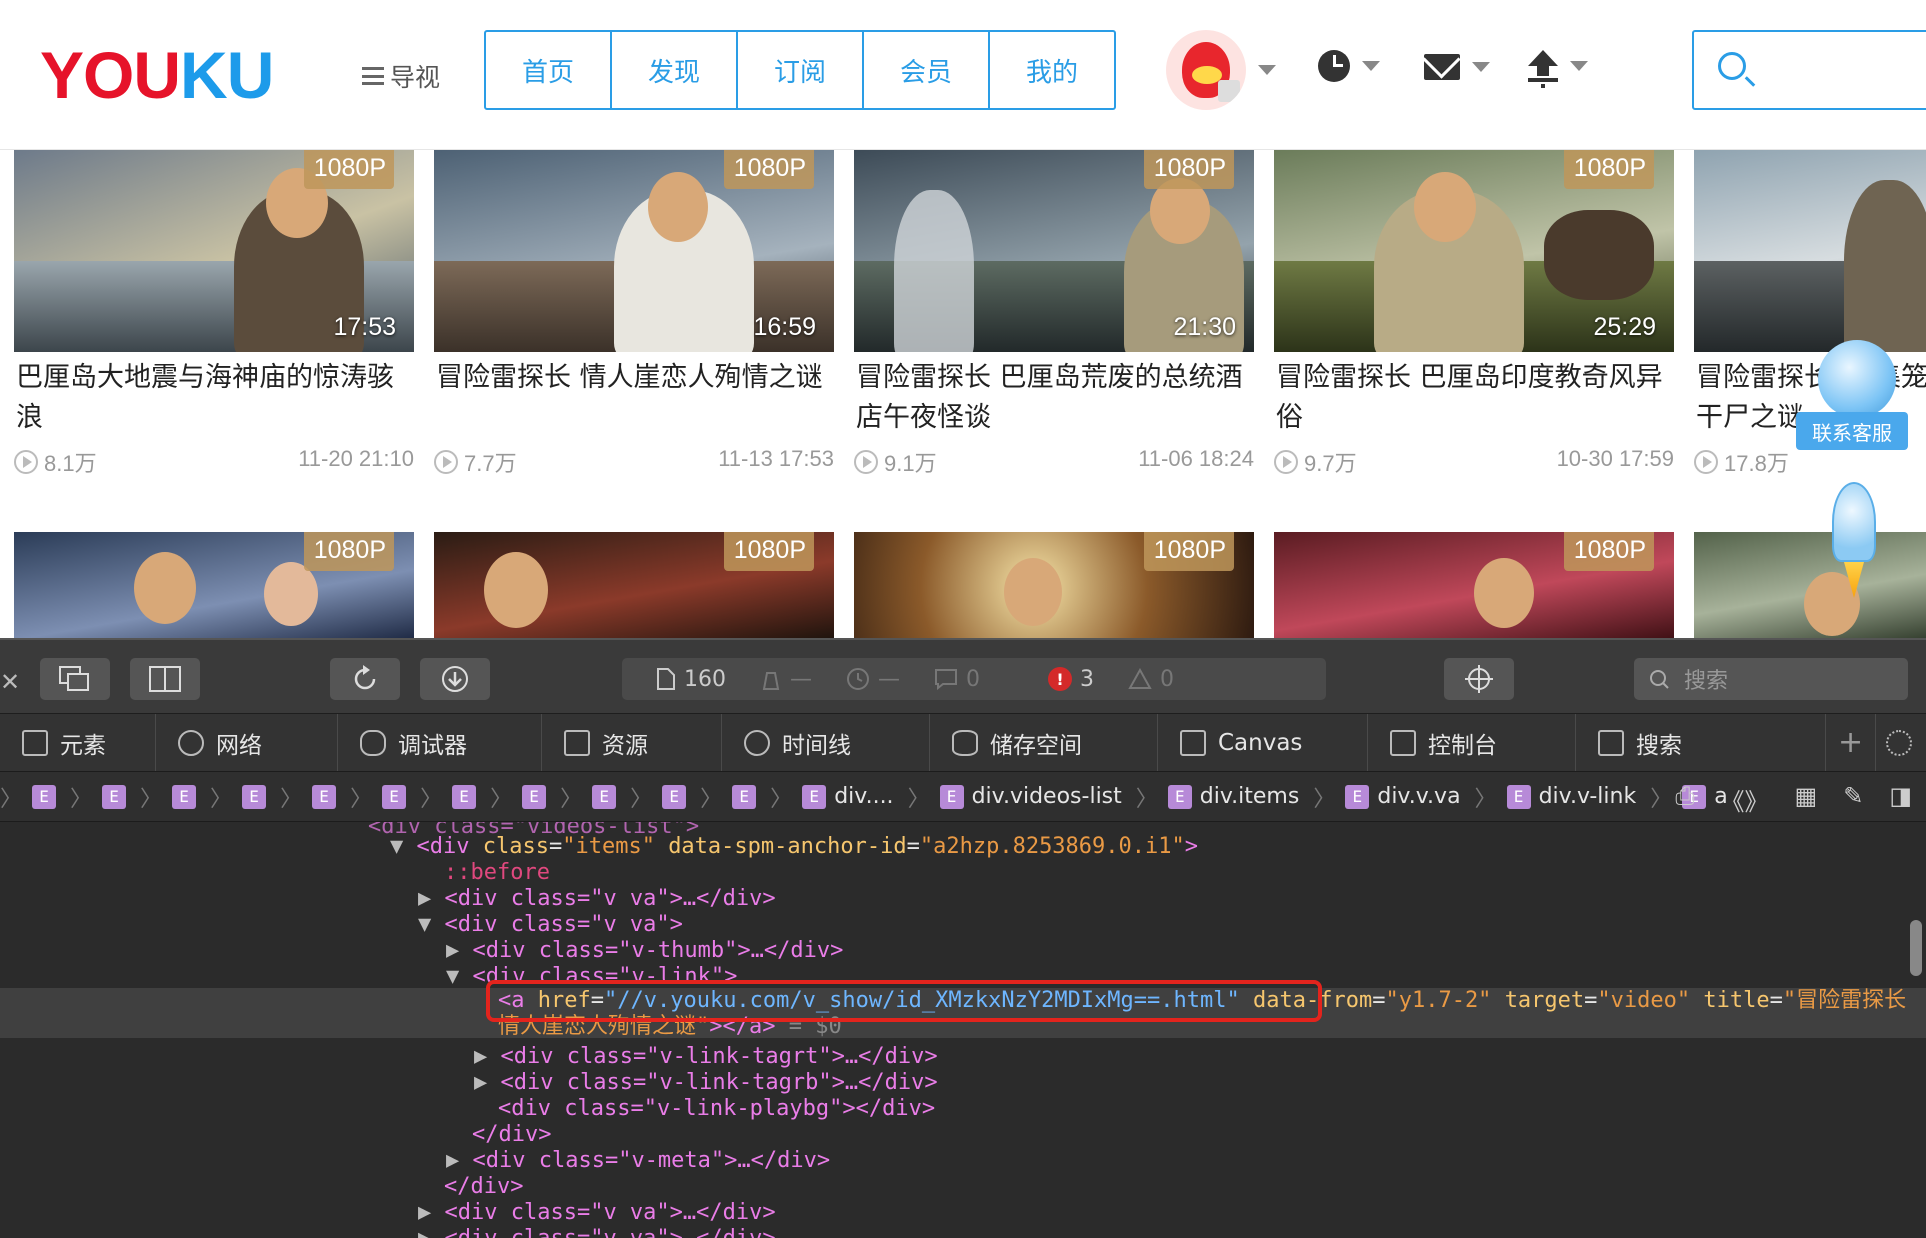 The image size is (1926, 1238). Describe the element at coordinates (1349, 66) in the screenshot. I see `history-menu` at that location.